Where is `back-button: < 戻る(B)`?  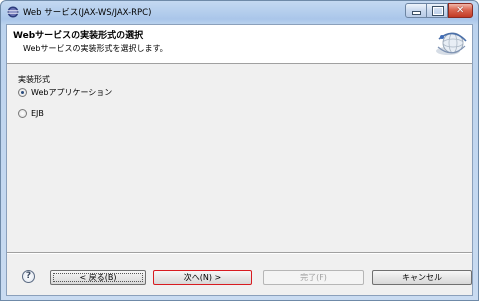
back-button: < 戻る(B) is located at coordinates (98, 277).